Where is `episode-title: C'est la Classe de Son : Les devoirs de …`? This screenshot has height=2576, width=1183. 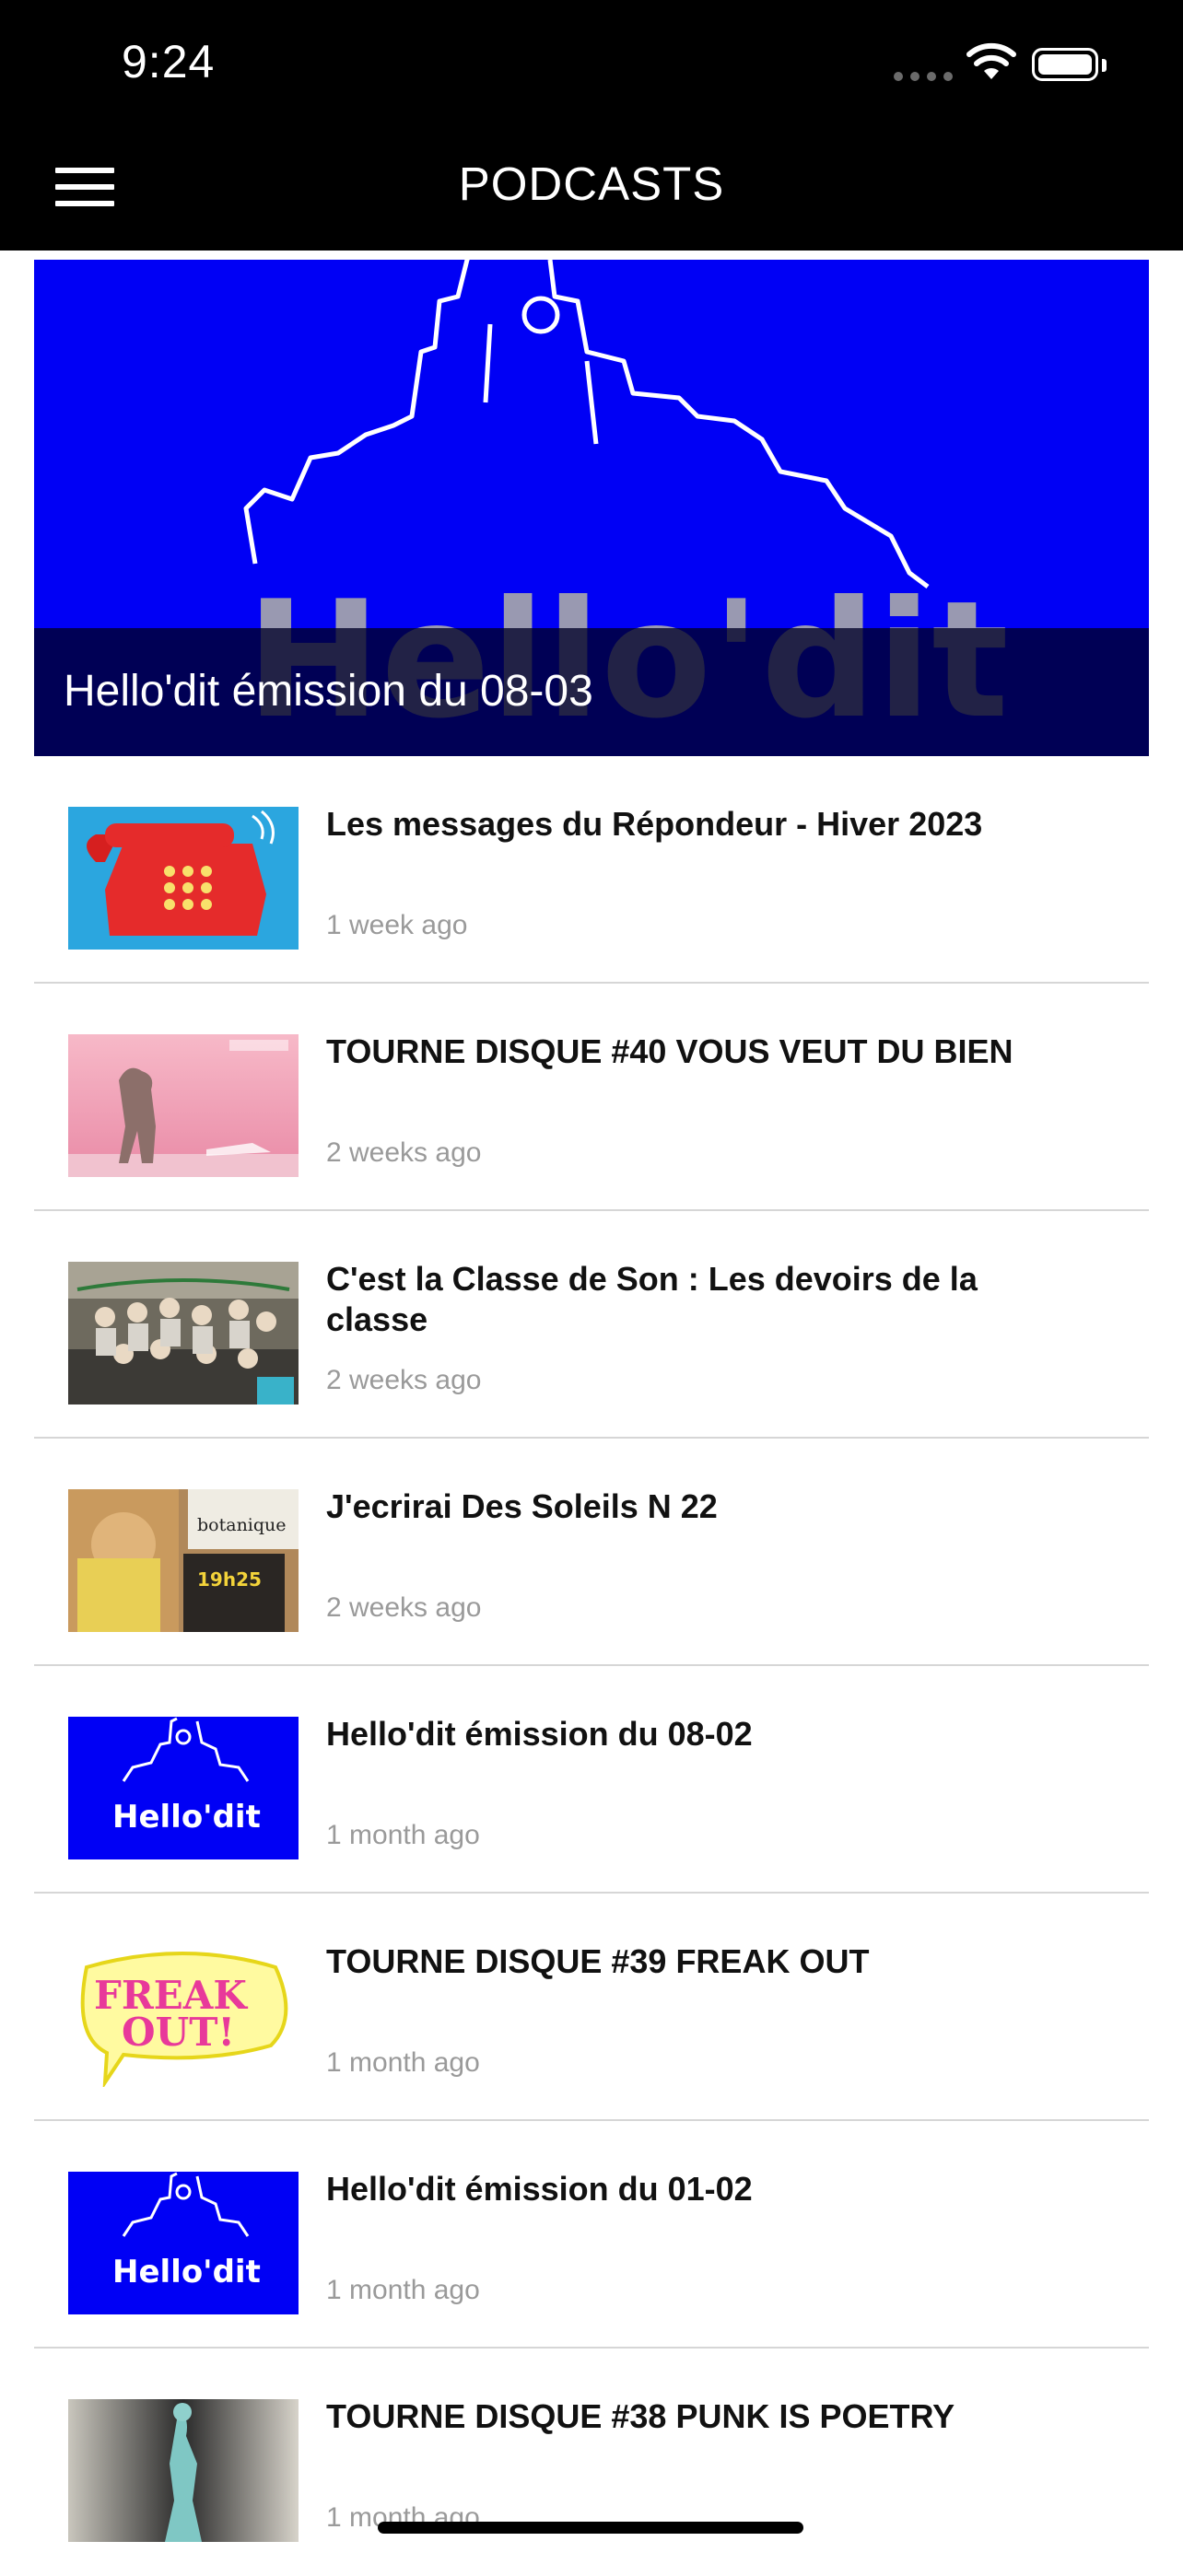
episode-title: C'est la Classe de Son : Les devoirs de … is located at coordinates (652, 1299).